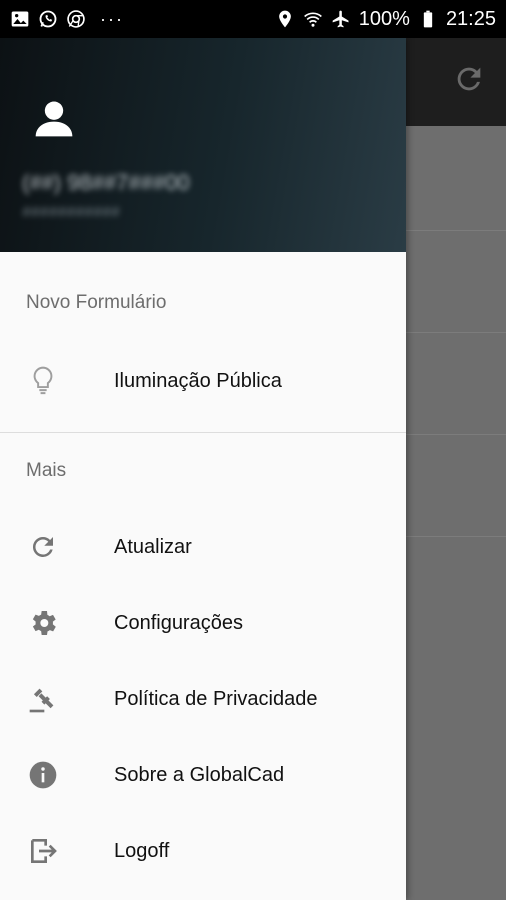 This screenshot has height=900, width=506. What do you see at coordinates (384, 18) in the screenshot?
I see `battery-percent: 100%` at bounding box center [384, 18].